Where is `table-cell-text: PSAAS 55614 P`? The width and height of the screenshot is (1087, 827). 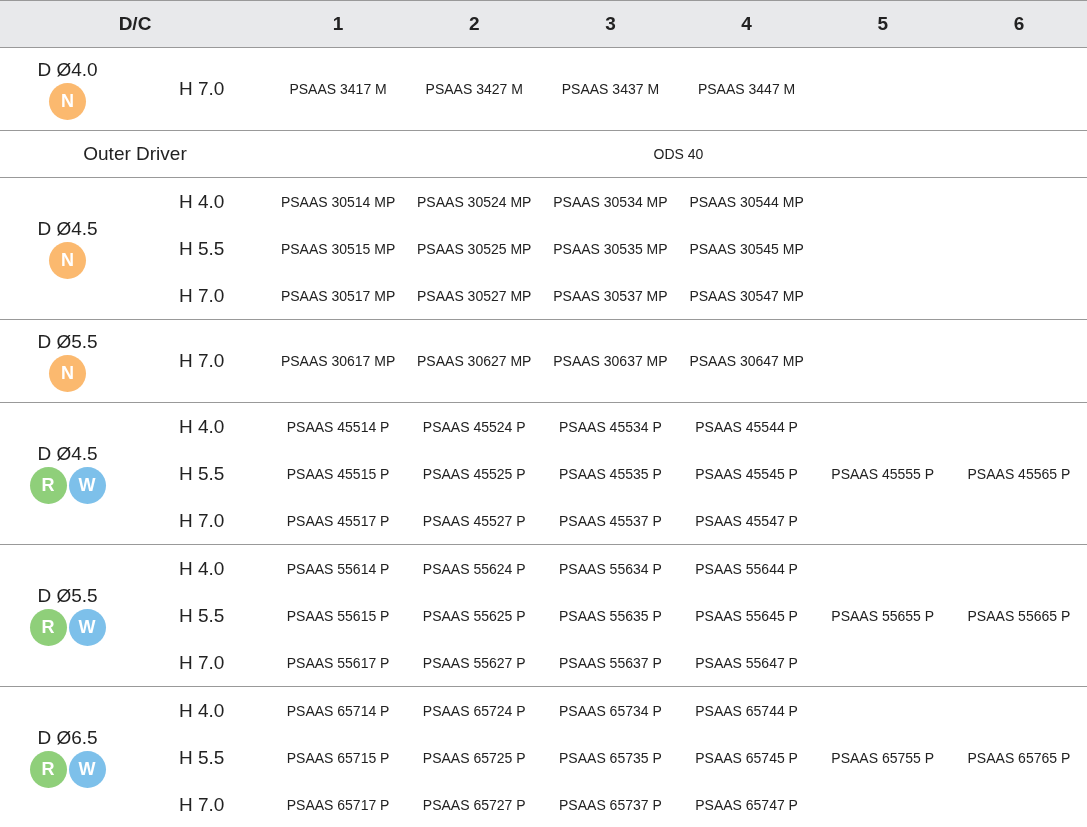 table-cell-text: PSAAS 55614 P is located at coordinates (338, 568).